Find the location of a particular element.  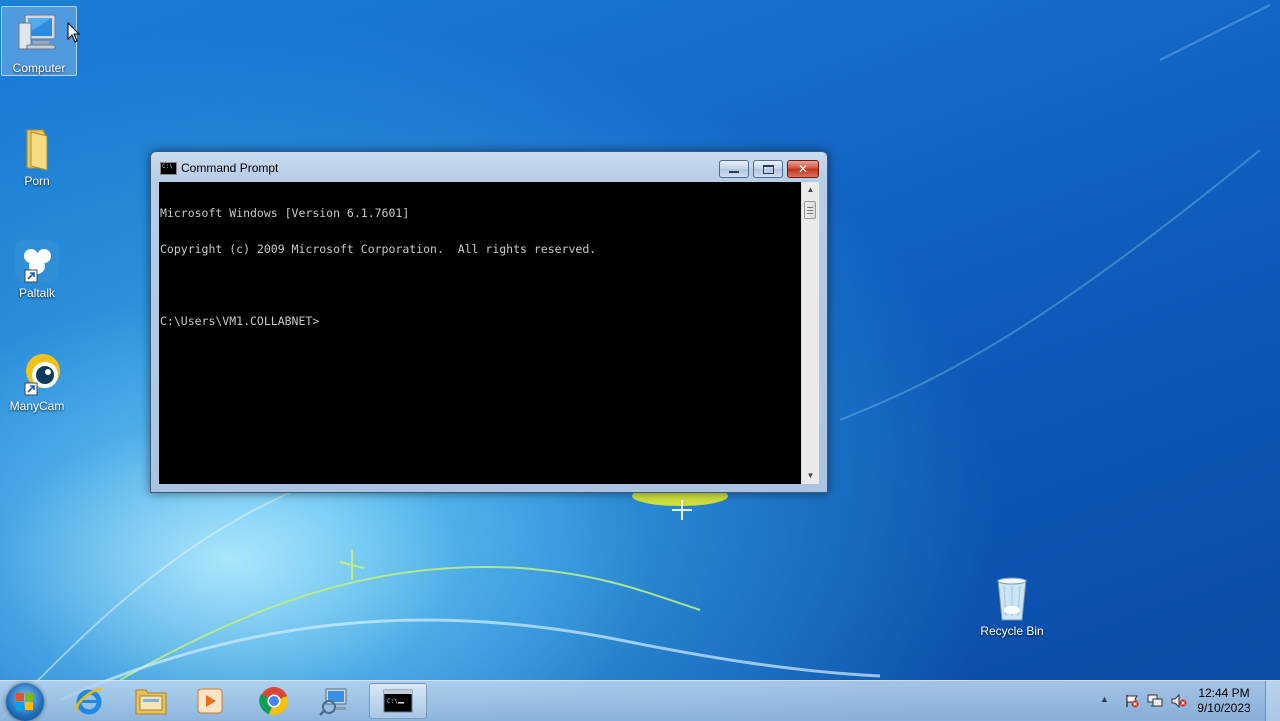

maximize-icon is located at coordinates (768, 169).